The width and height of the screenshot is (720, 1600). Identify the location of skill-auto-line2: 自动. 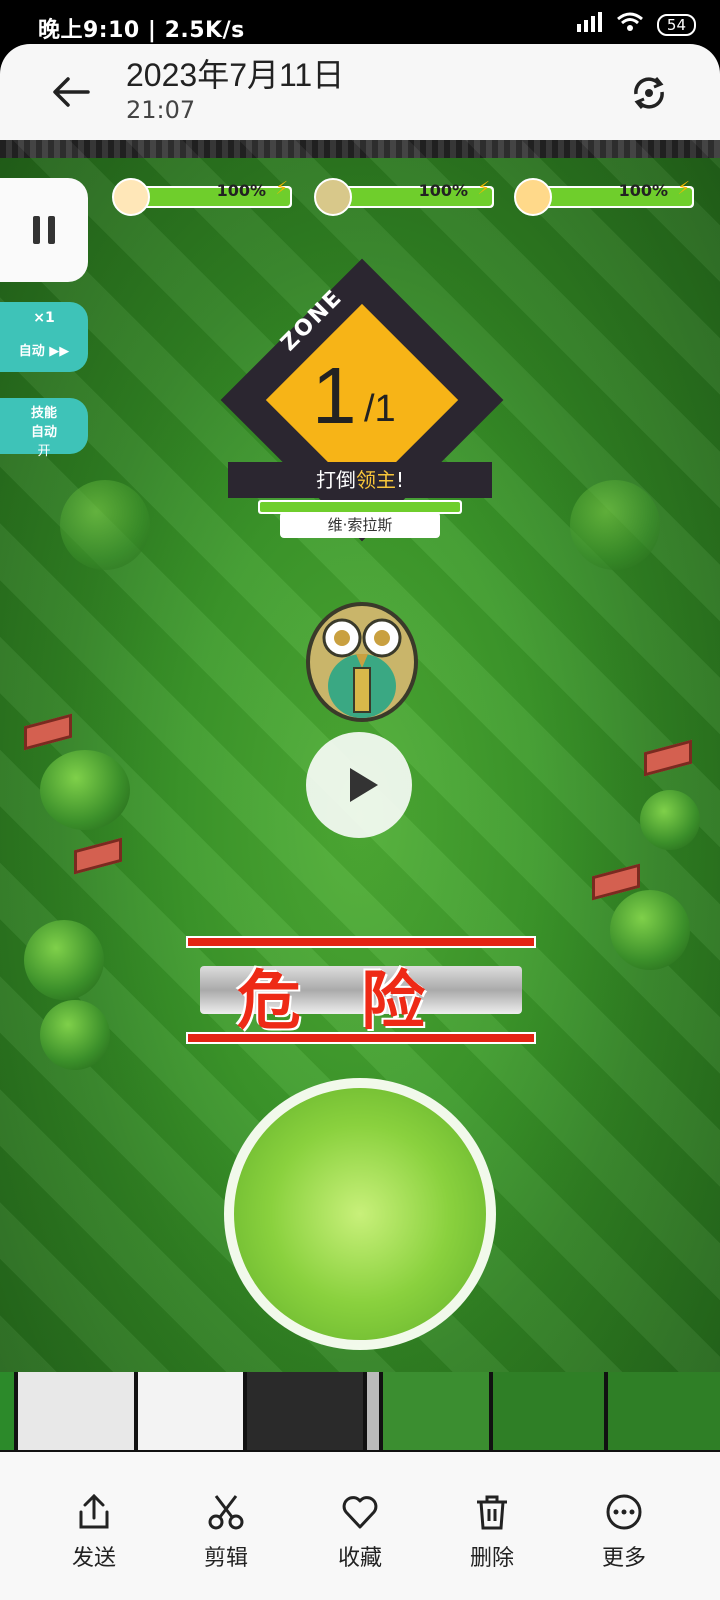
(43, 432).